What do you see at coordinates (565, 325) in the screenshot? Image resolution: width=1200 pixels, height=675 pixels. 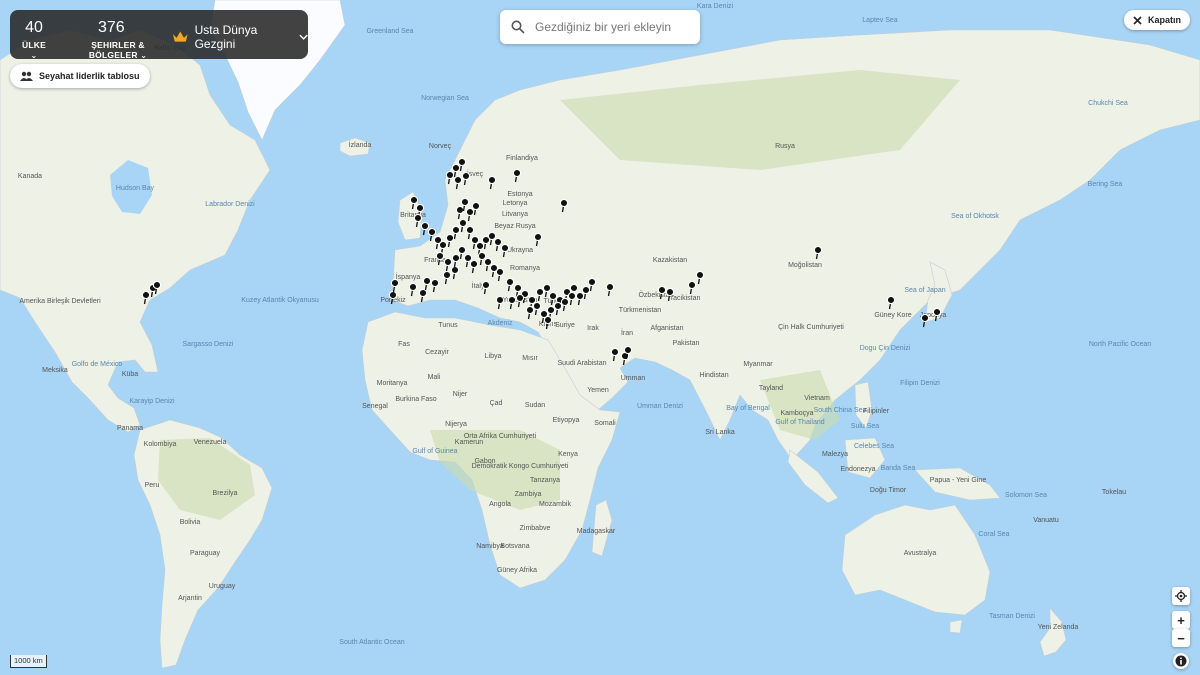 I see `country-label: Suriye` at bounding box center [565, 325].